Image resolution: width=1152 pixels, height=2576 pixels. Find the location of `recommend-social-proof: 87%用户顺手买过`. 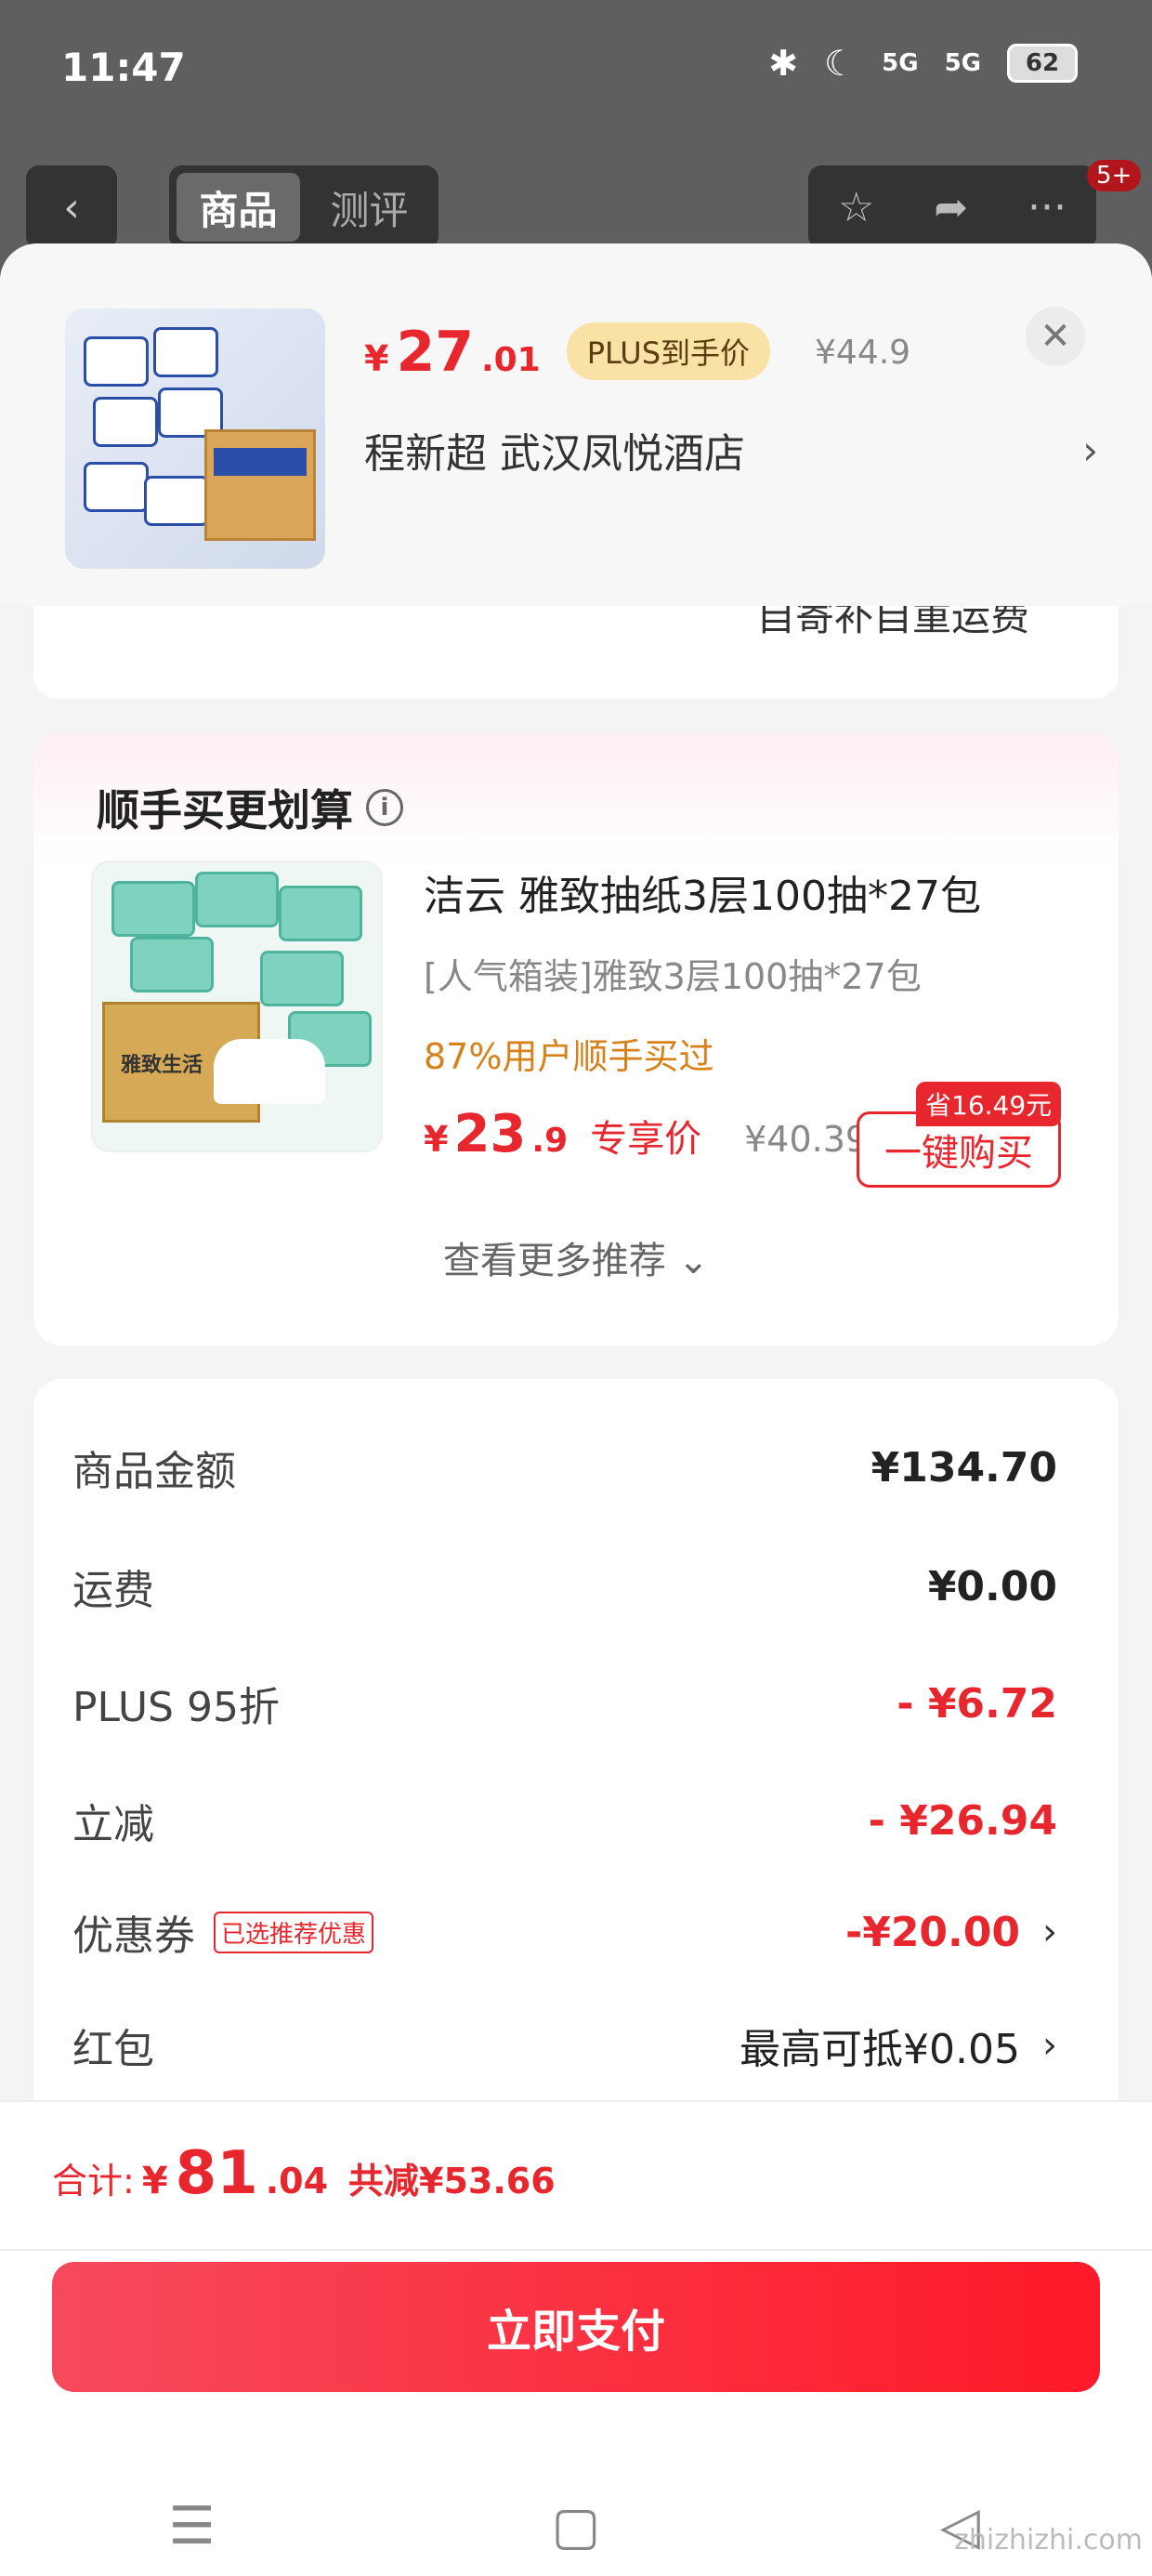

recommend-social-proof: 87%用户顺手买过 is located at coordinates (569, 1056).